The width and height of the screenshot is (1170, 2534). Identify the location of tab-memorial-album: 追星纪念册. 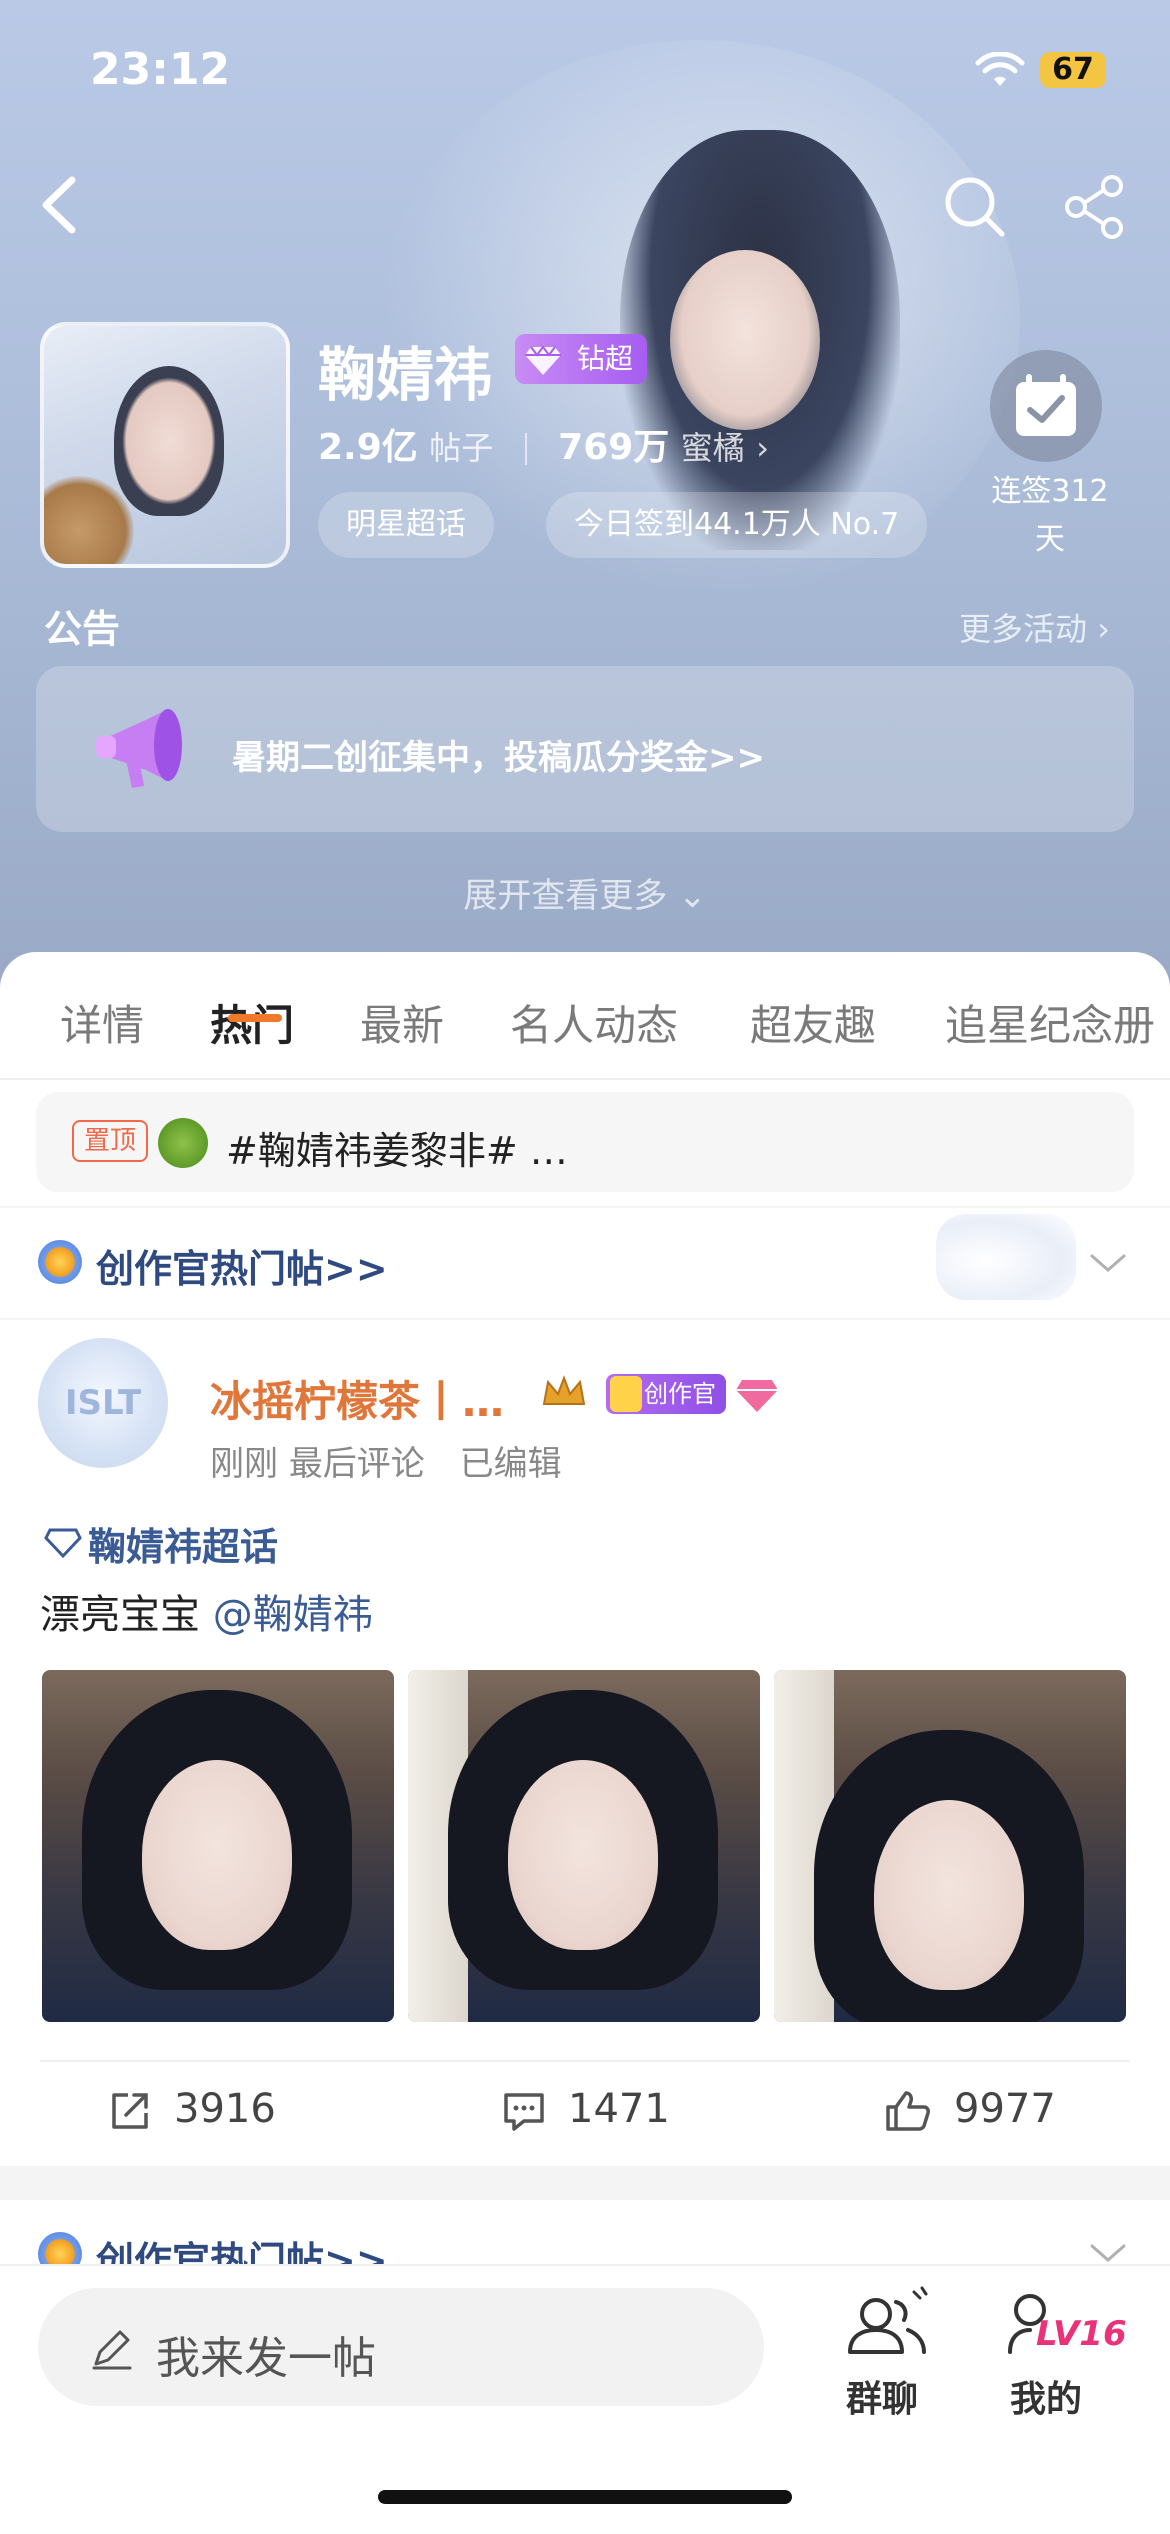
(1050, 1022).